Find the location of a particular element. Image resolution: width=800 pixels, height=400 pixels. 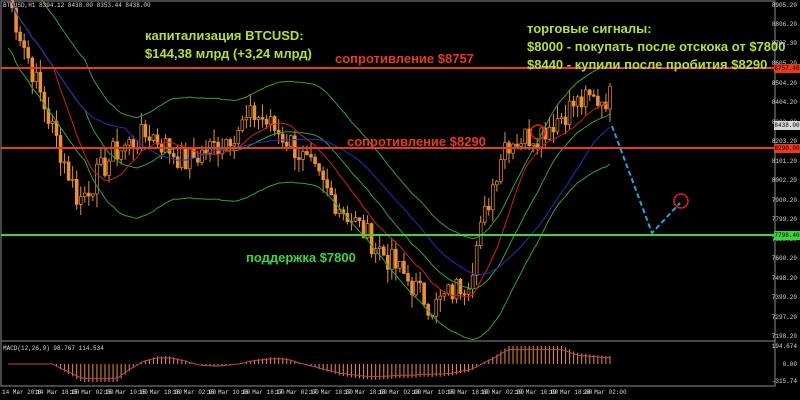

price-tick: 7297.20 is located at coordinates (784, 317).